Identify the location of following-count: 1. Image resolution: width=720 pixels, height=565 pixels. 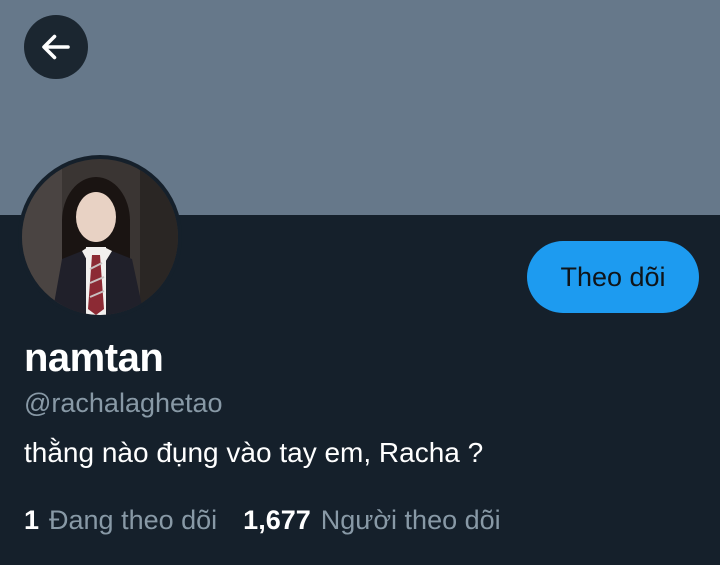
(32, 520).